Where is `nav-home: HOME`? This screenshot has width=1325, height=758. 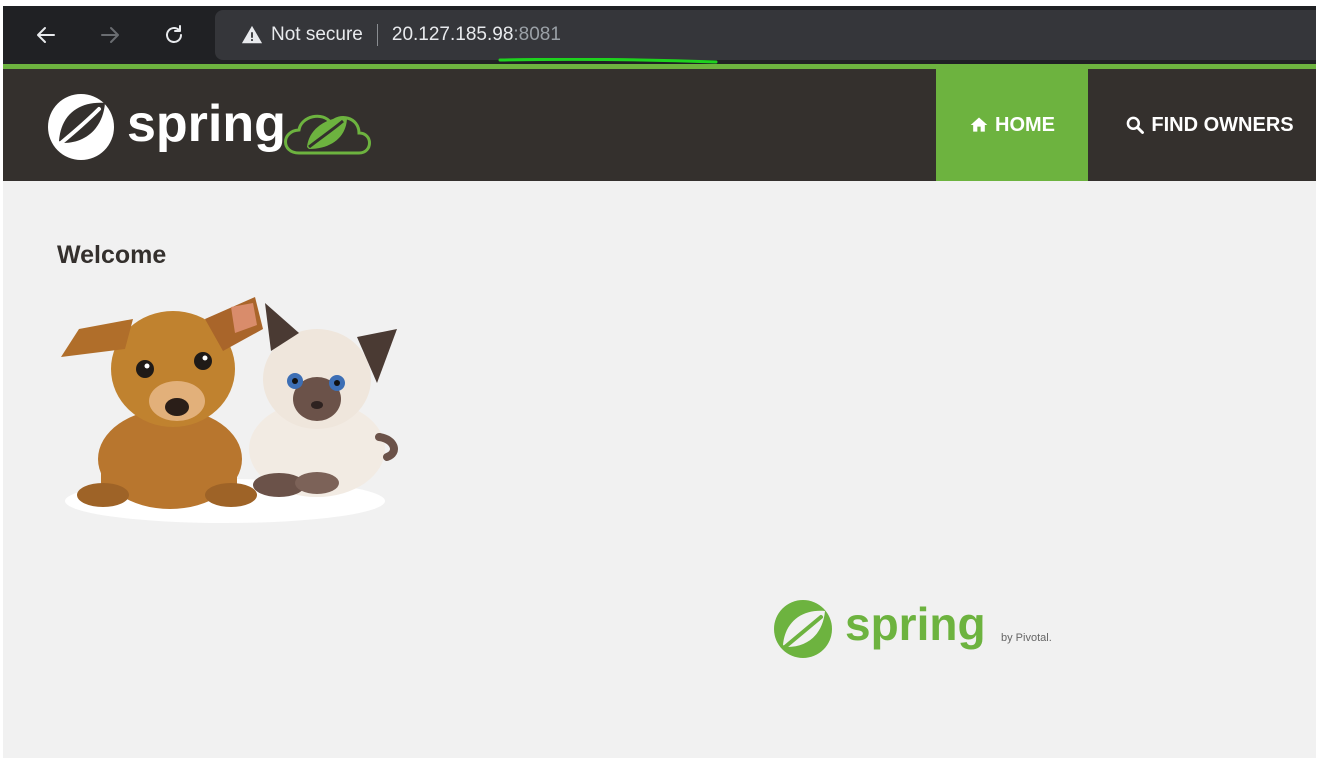 nav-home: HOME is located at coordinates (1012, 125).